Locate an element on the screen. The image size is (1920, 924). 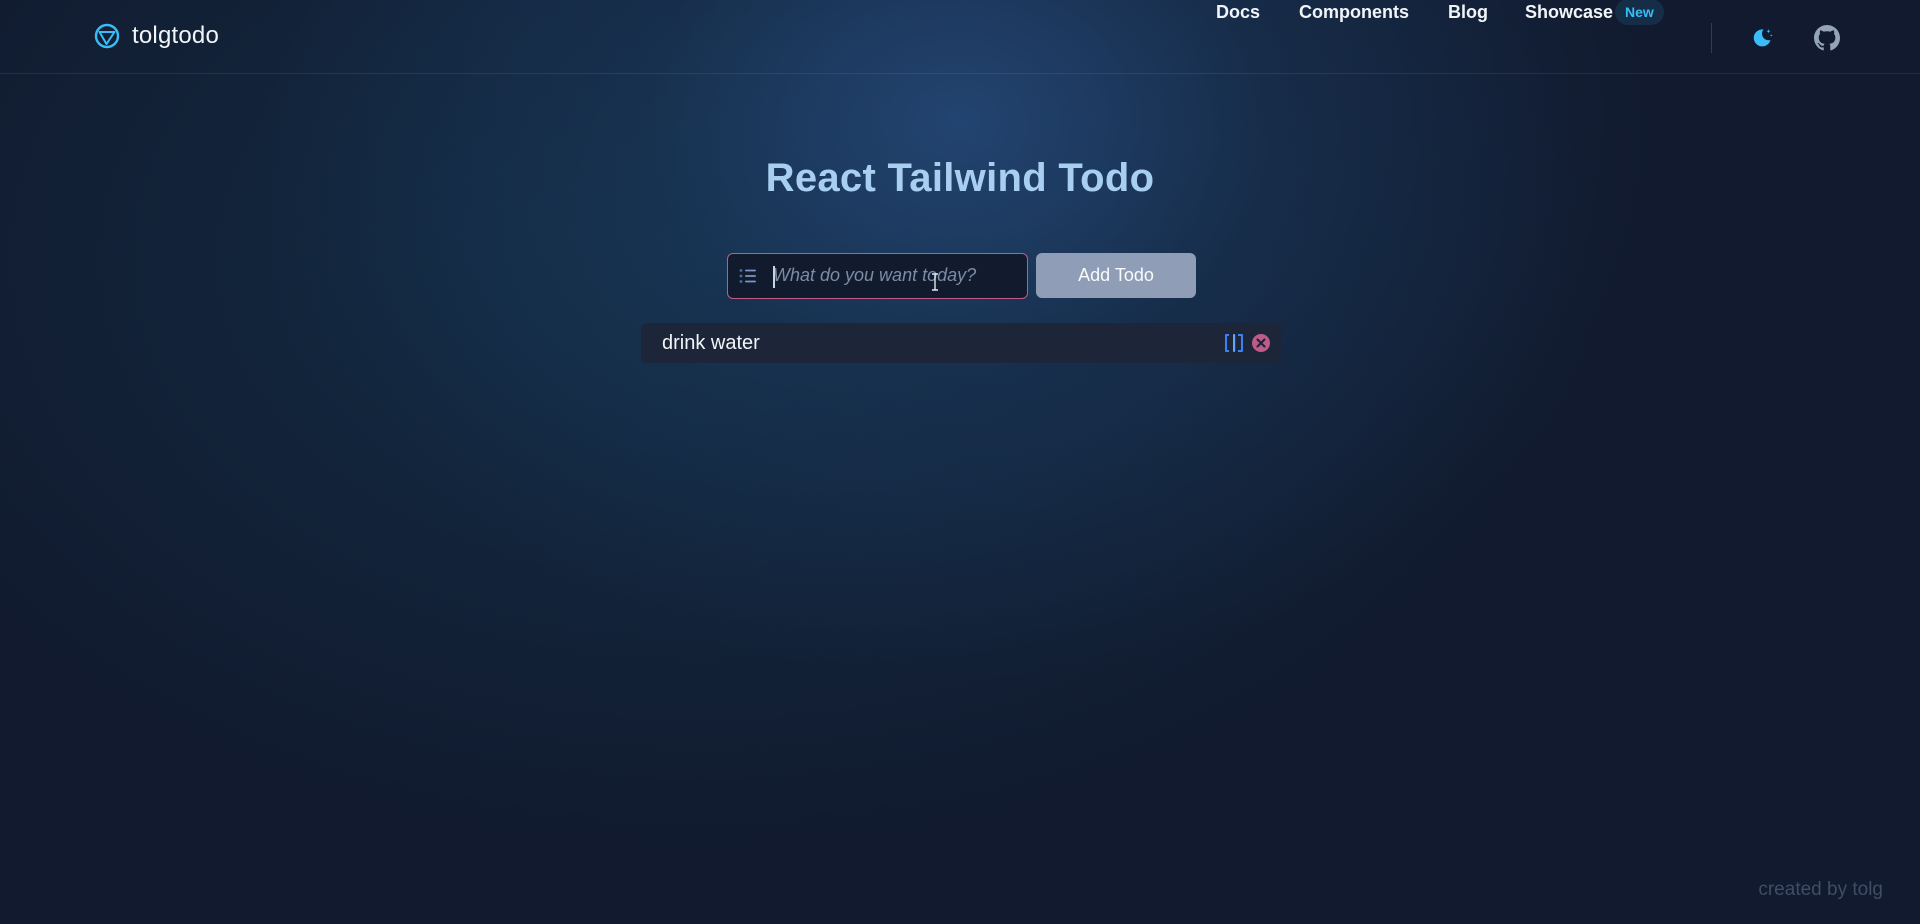
nav-blog: Blog is located at coordinates (1468, 12).